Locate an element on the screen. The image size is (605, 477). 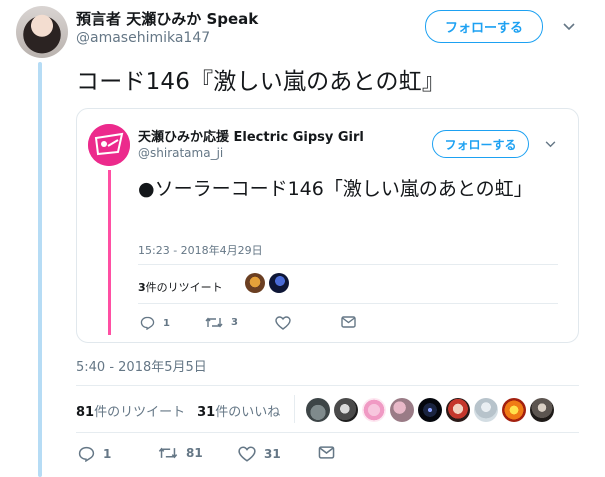
quoted-thread-line is located at coordinates (109, 252).